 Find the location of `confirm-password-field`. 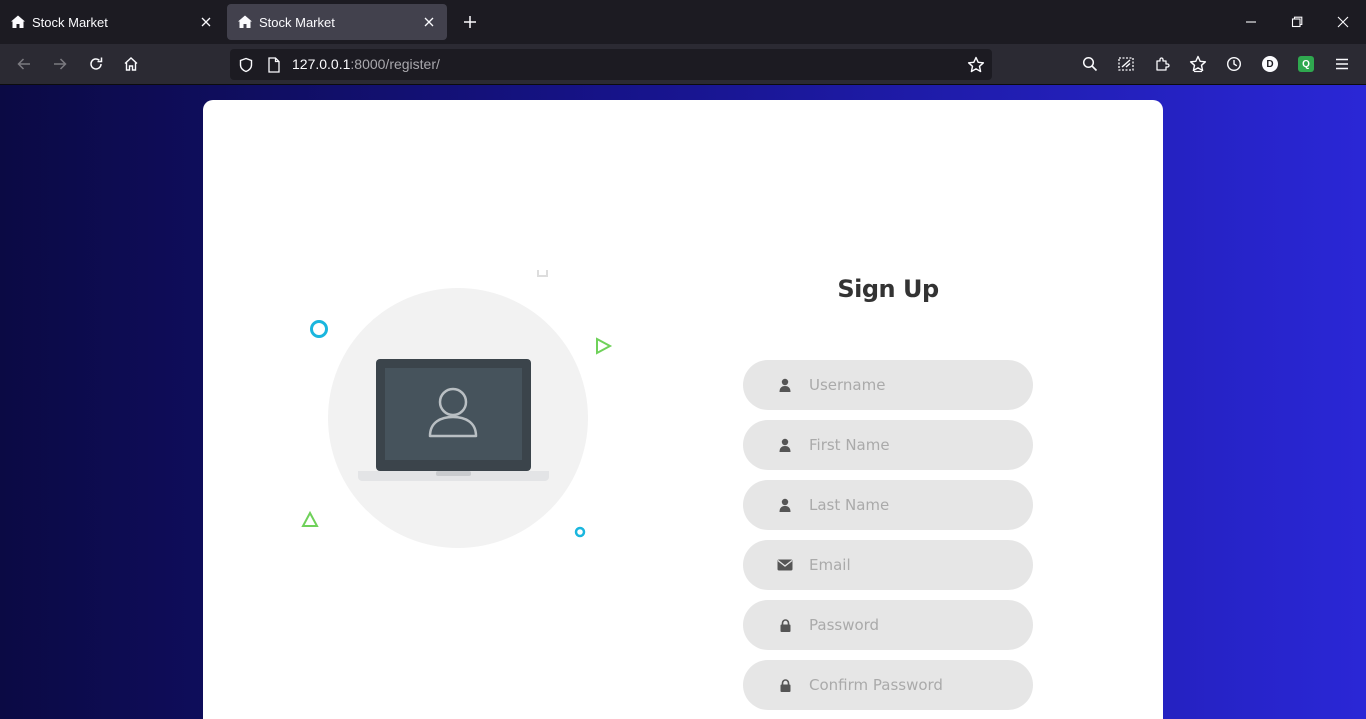

confirm-password-field is located at coordinates (888, 685).